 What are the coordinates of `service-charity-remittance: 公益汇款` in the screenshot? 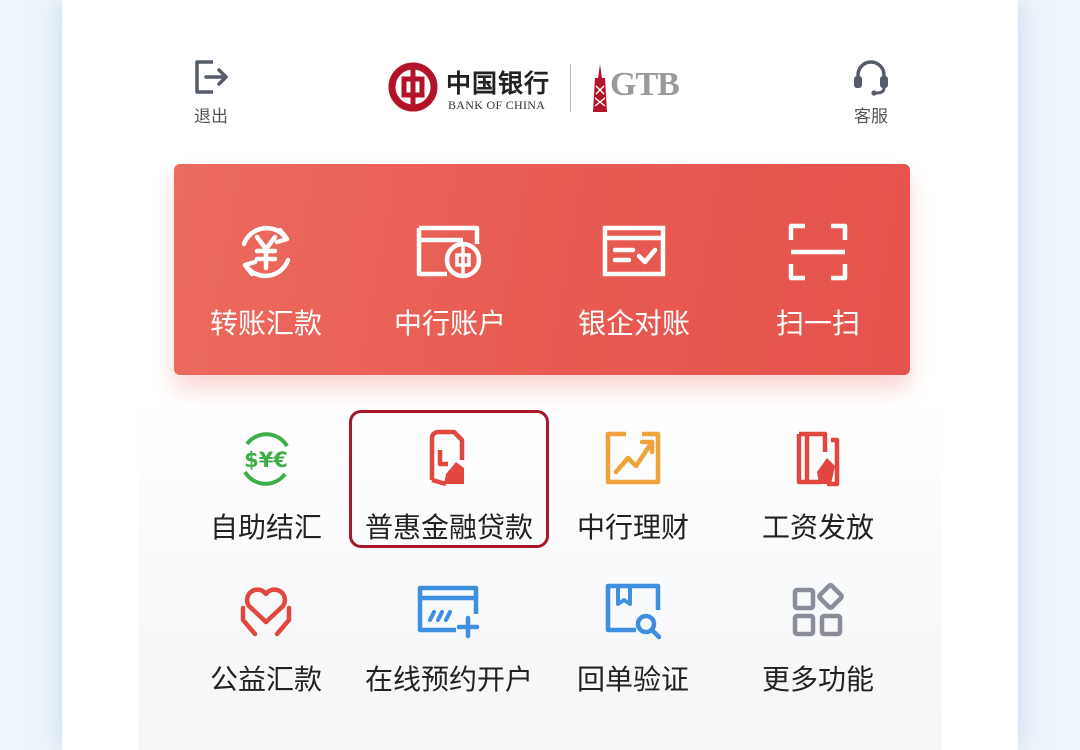 It's located at (266, 639).